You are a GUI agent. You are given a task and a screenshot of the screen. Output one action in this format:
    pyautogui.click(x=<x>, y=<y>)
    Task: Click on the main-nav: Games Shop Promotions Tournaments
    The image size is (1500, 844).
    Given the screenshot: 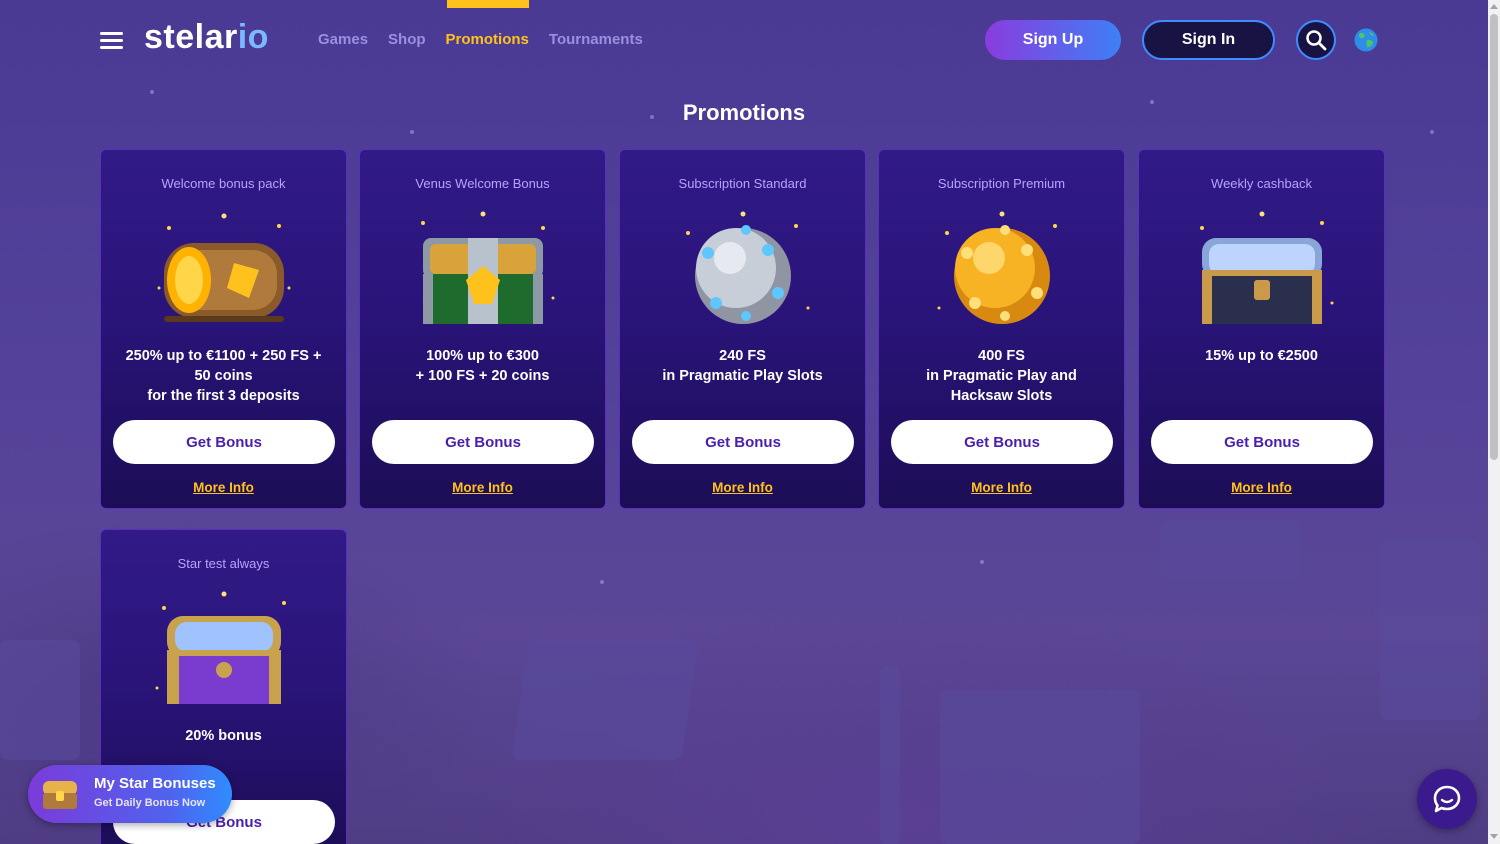 What is the action you would take?
    pyautogui.click(x=480, y=39)
    